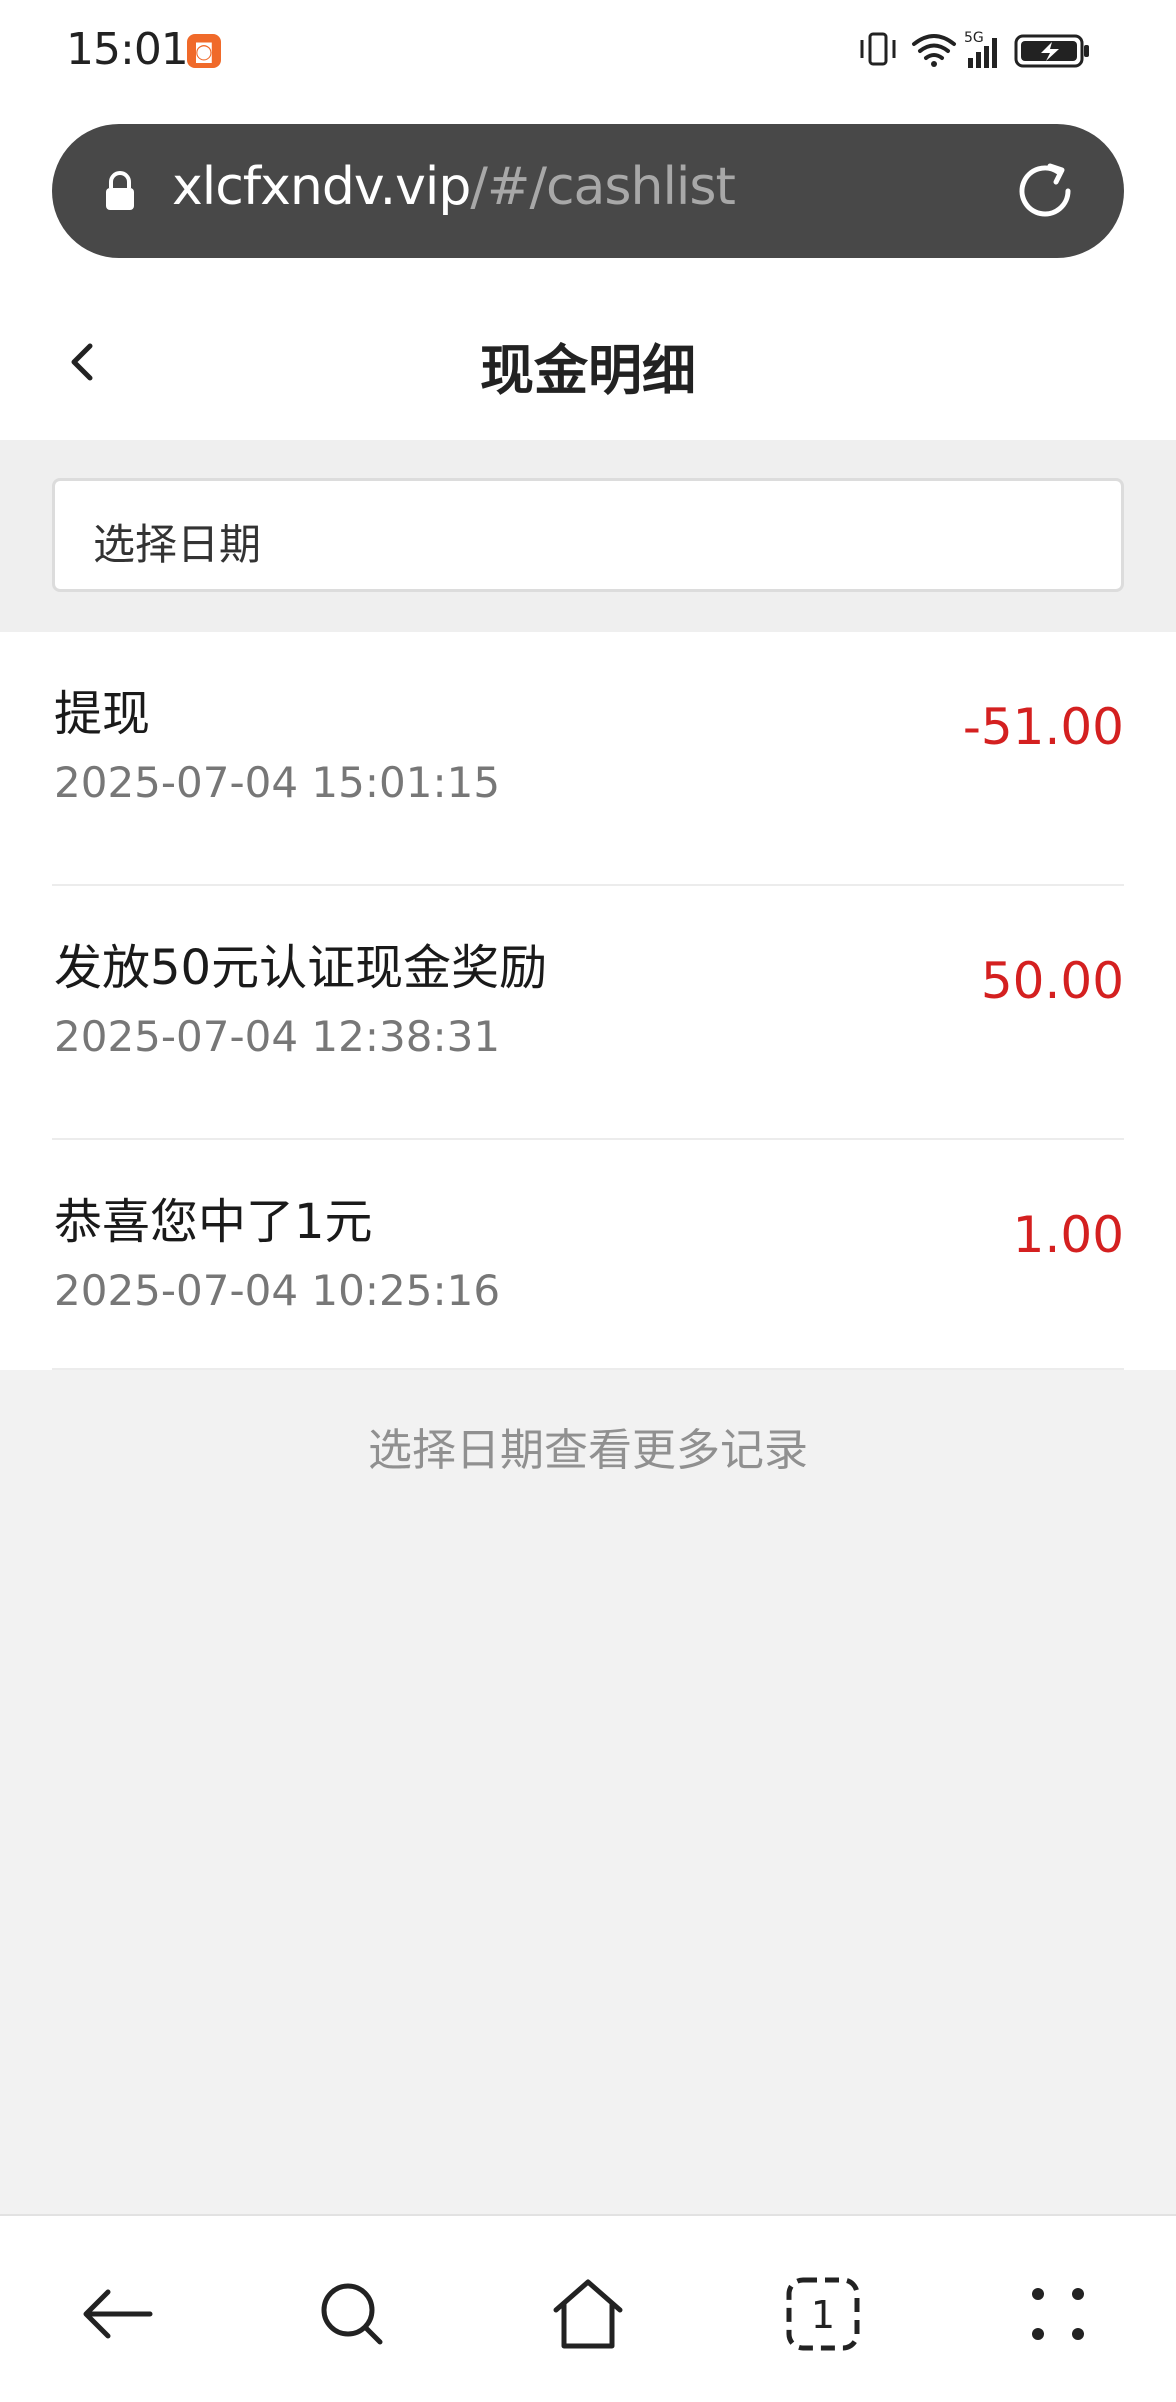 This screenshot has height=2402, width=1176. I want to click on tabs-count: 1, so click(823, 2315).